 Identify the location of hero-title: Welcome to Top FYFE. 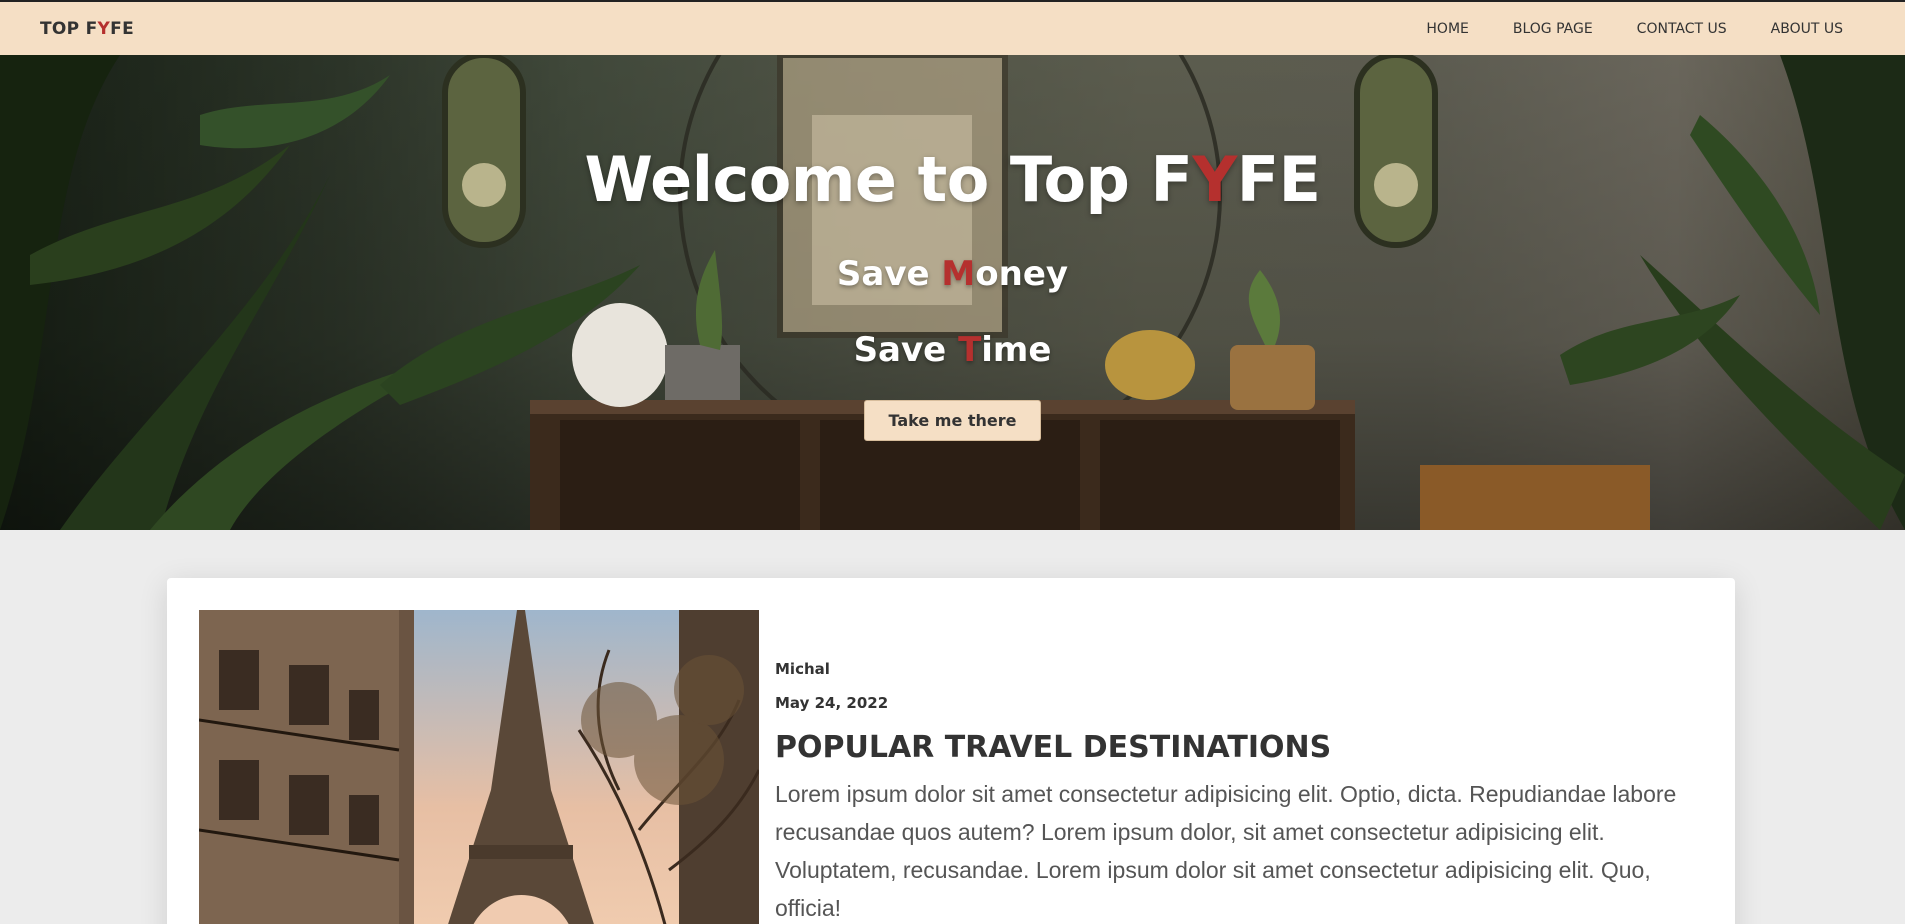
(953, 179).